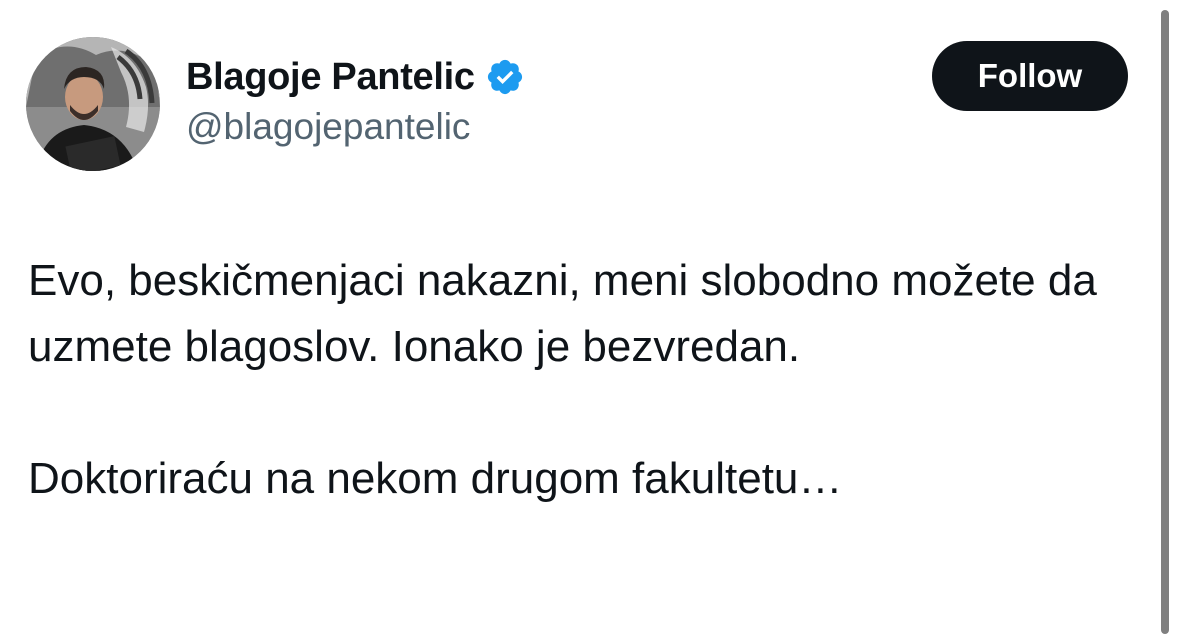 This screenshot has width=1179, height=634. Describe the element at coordinates (1165, 322) in the screenshot. I see `scrollbar` at that location.